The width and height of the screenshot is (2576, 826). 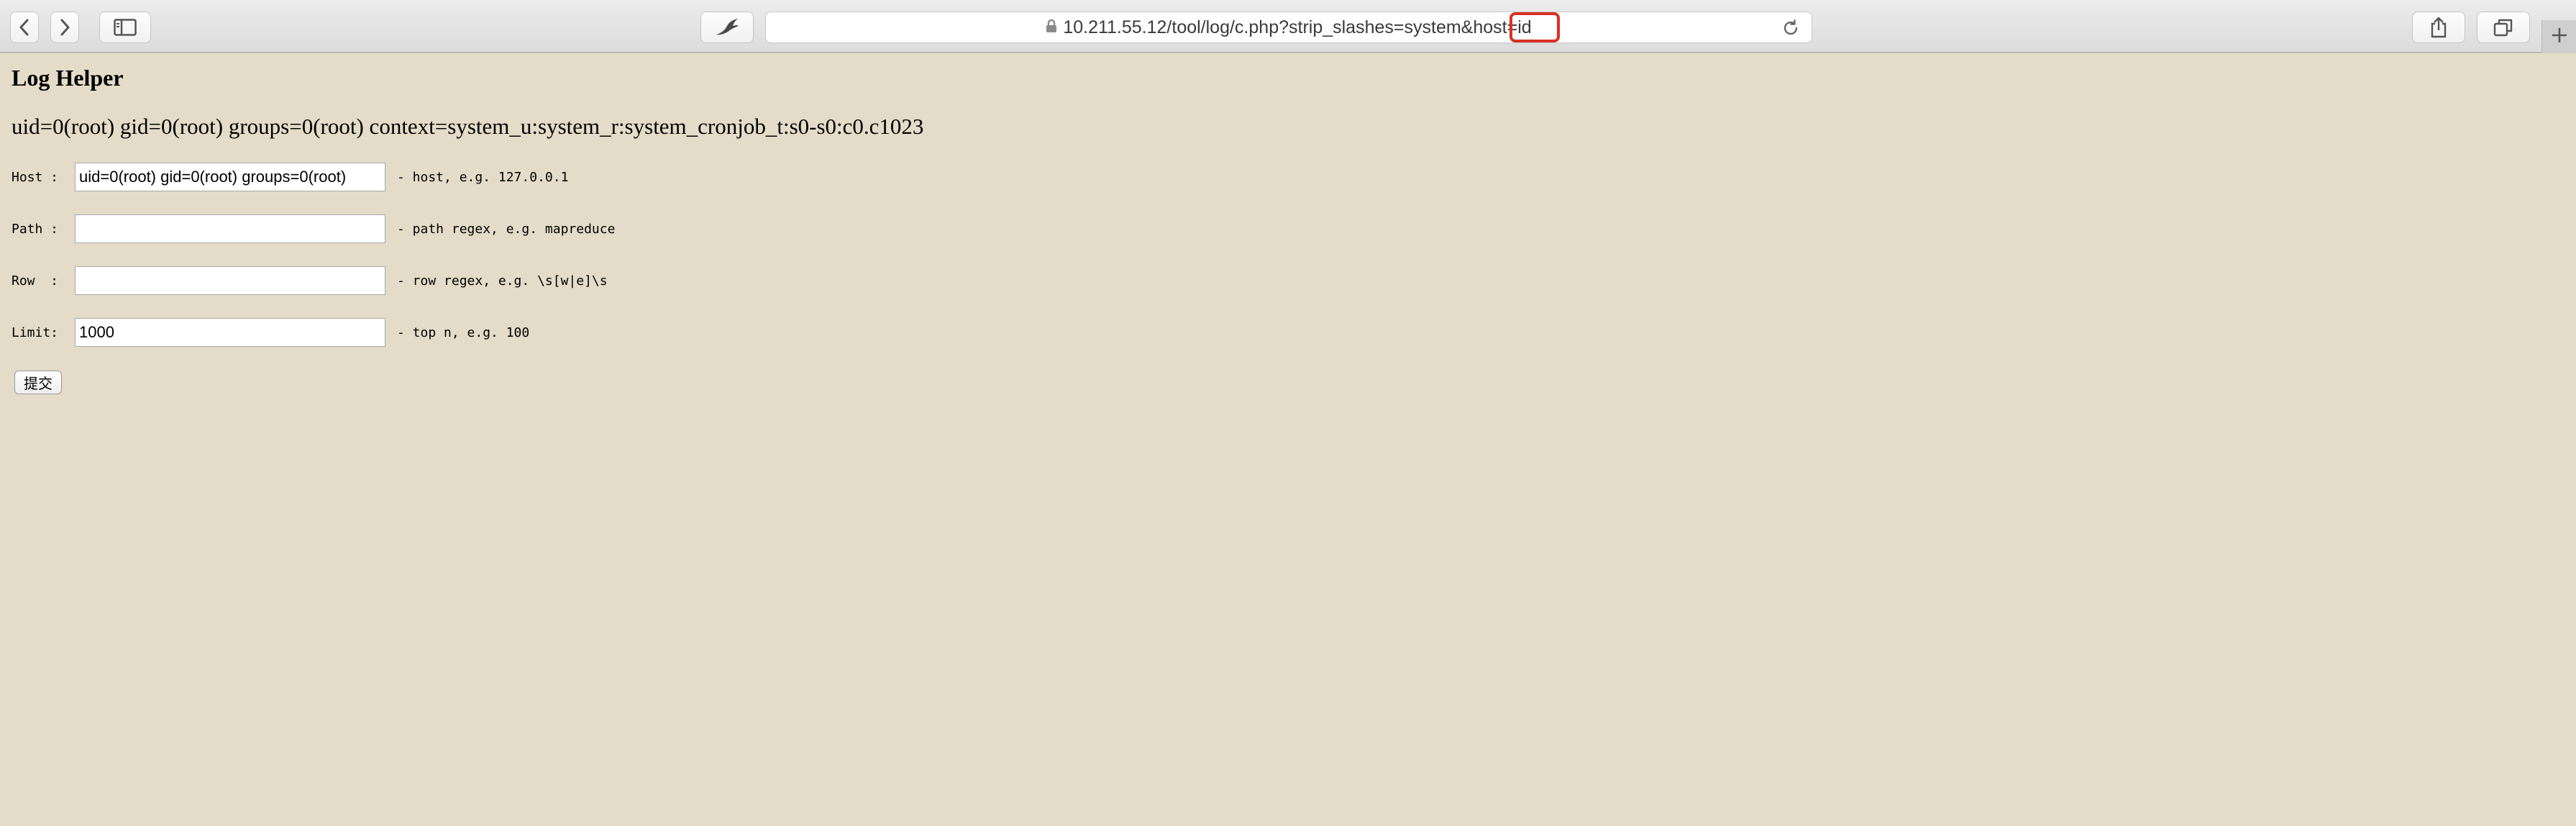 I want to click on share-icon, so click(x=2438, y=27).